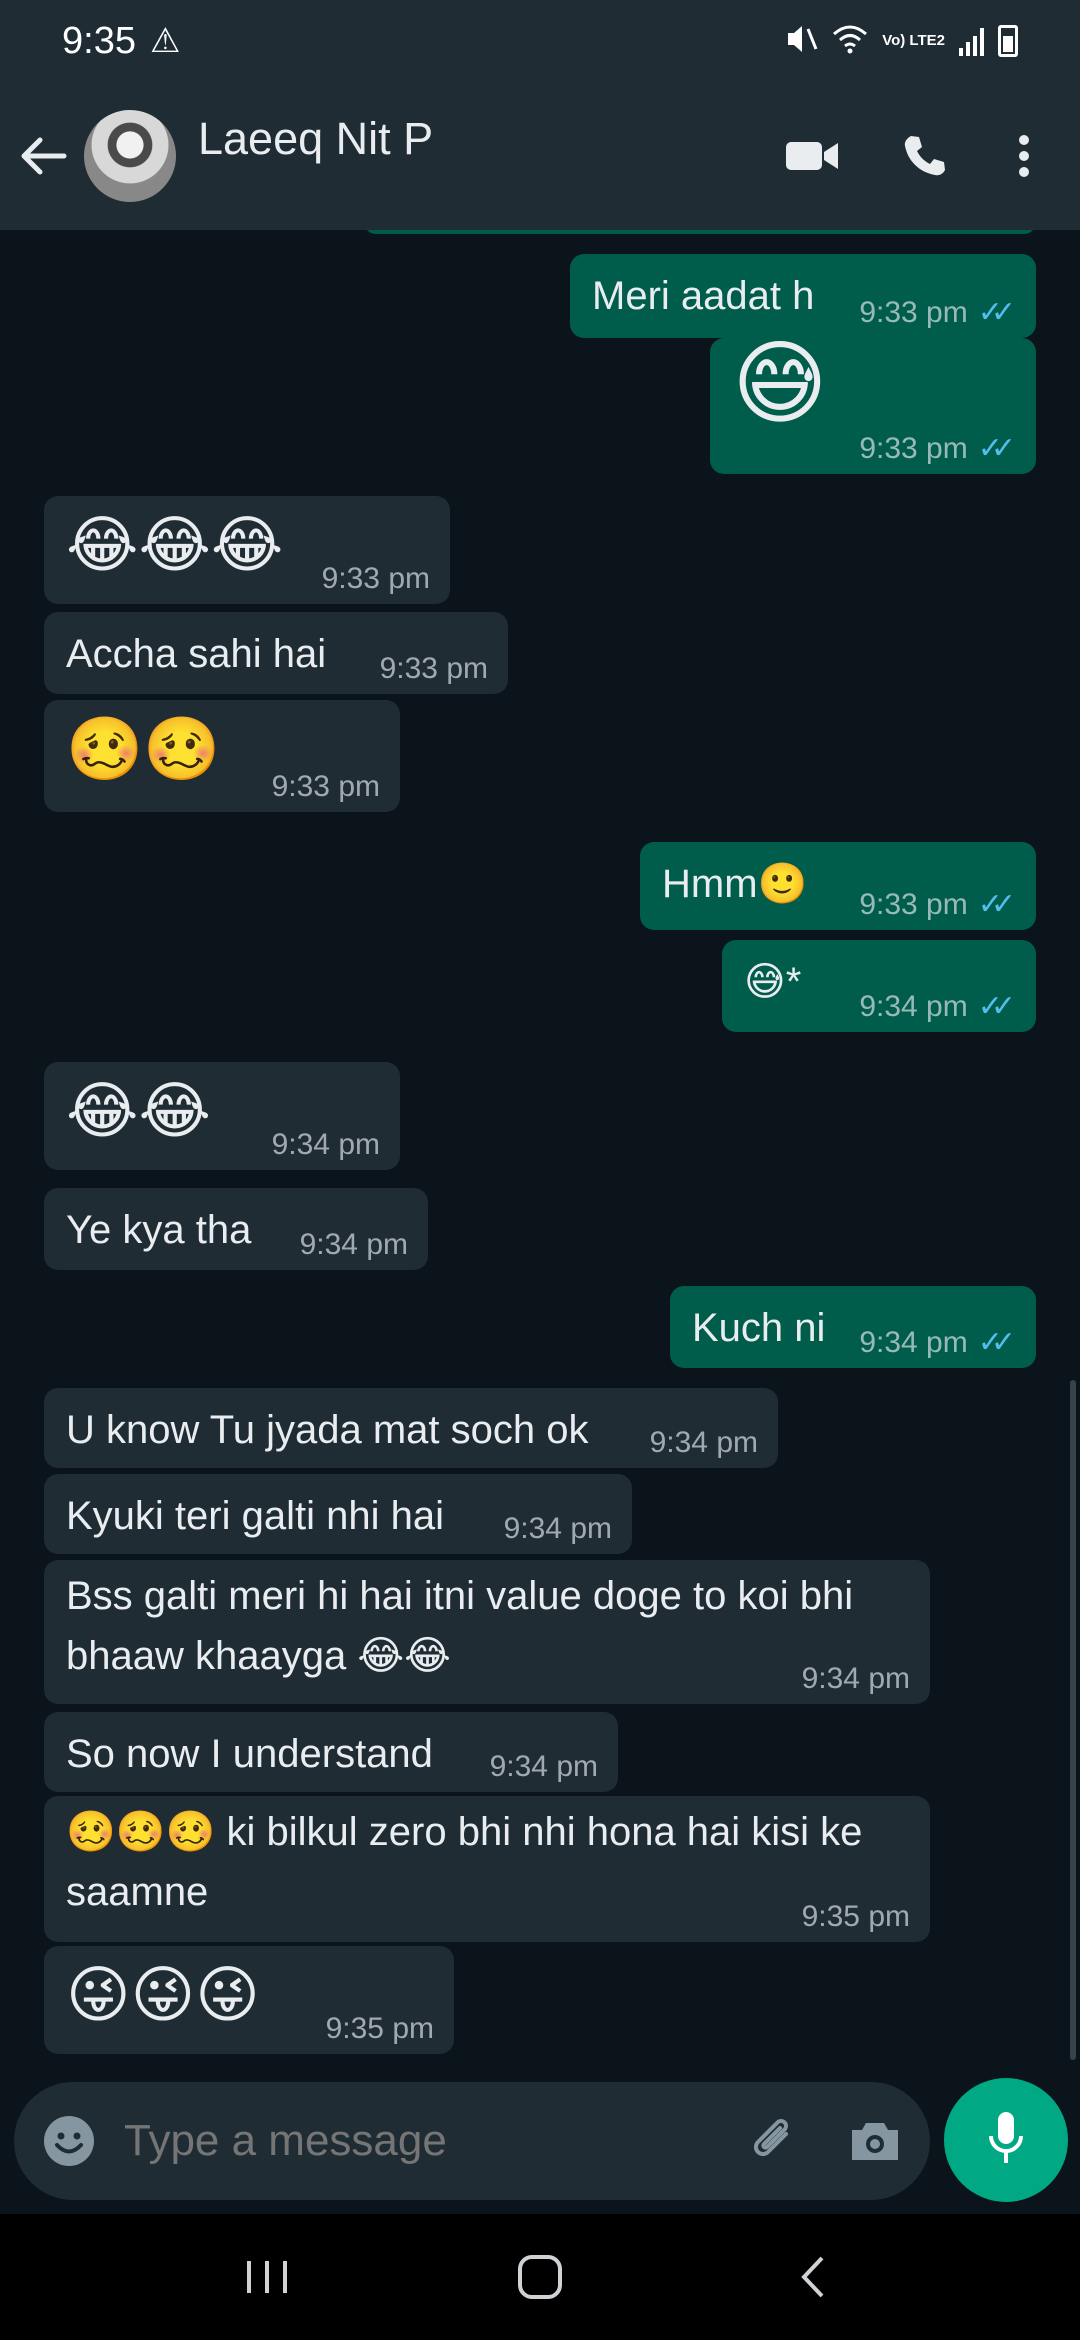  Describe the element at coordinates (971, 41) in the screenshot. I see `signal-icon` at that location.